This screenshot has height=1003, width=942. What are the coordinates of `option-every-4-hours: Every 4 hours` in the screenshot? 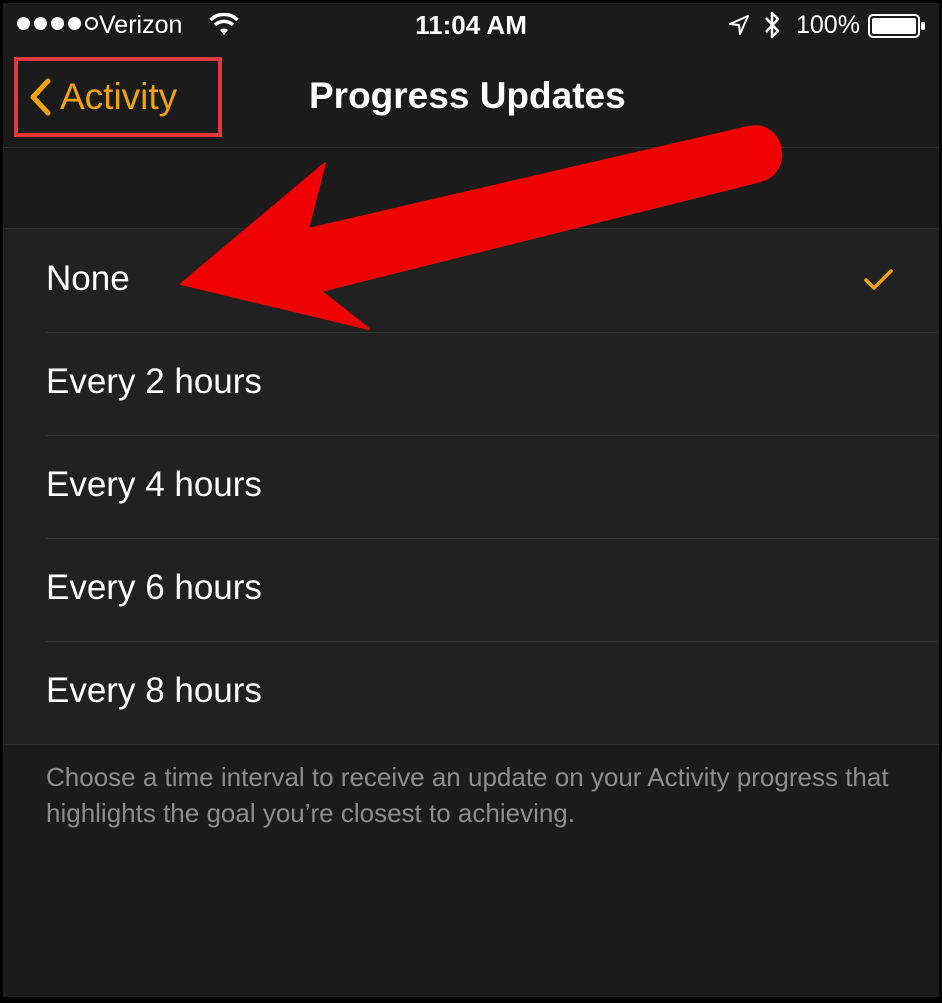 It's located at (471, 486).